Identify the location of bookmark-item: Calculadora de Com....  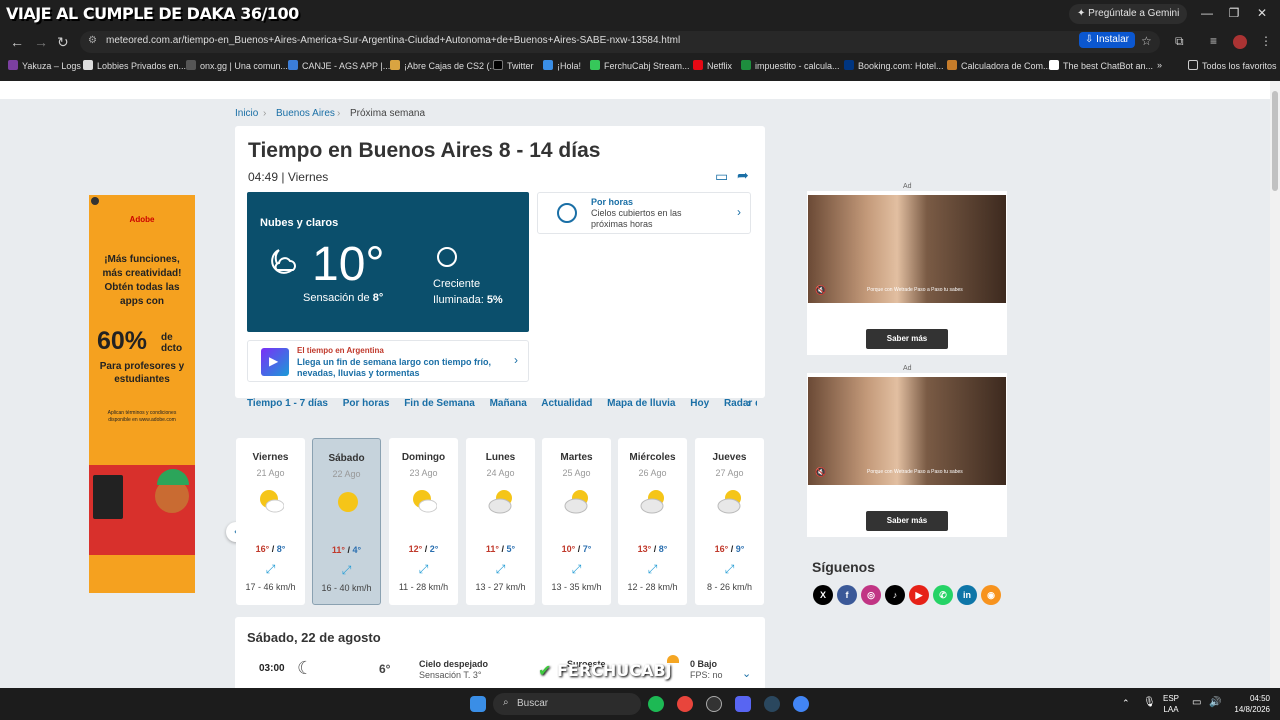
(999, 65).